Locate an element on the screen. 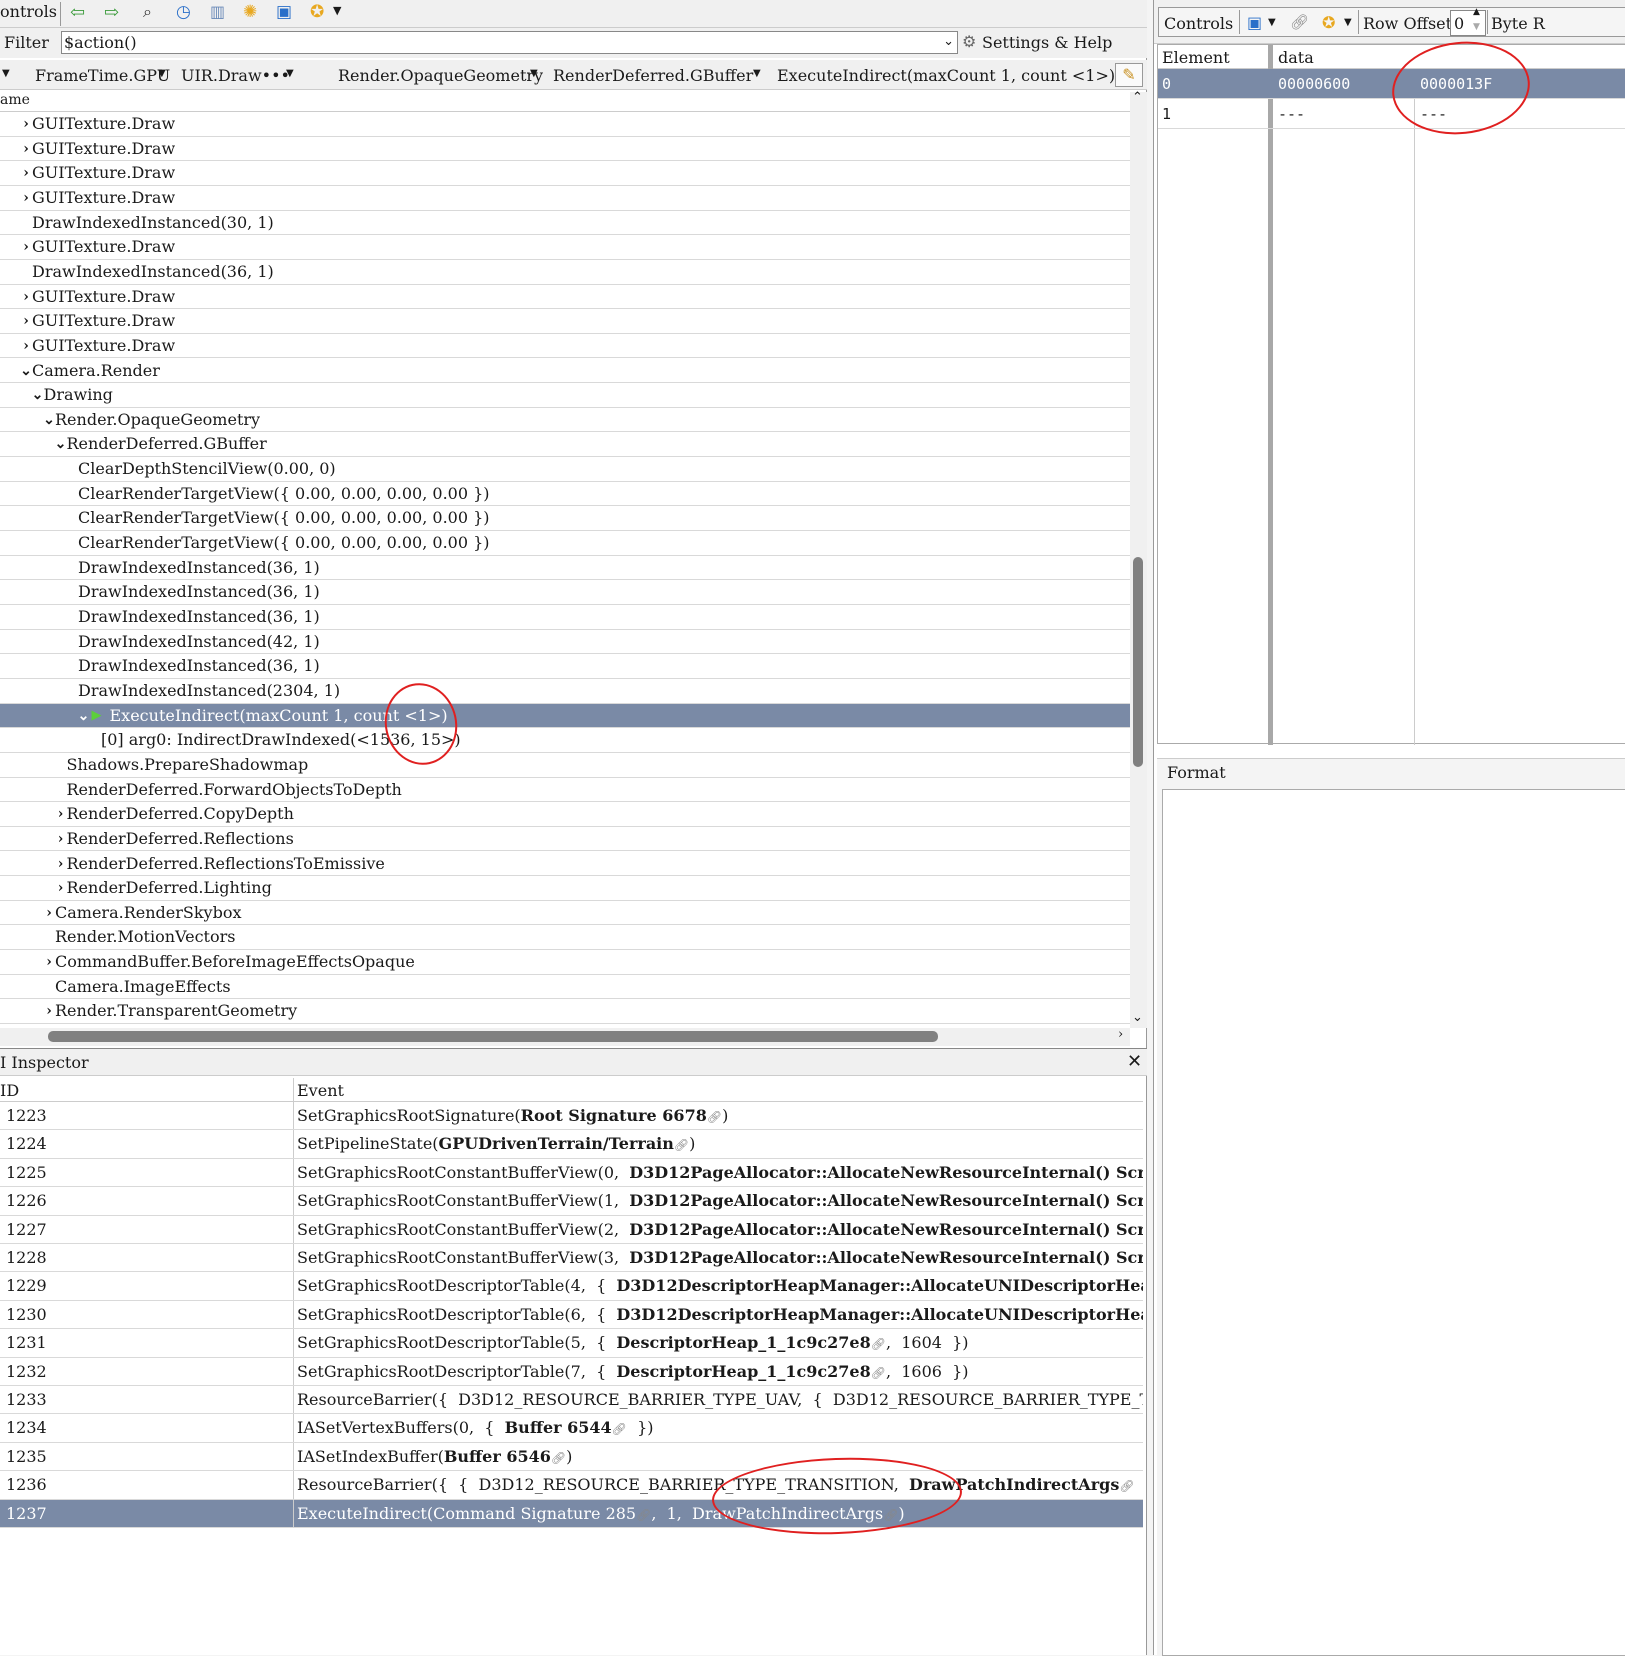 The width and height of the screenshot is (1625, 1656). tree-row: › Render.TransparentGeometry is located at coordinates (565, 1012).